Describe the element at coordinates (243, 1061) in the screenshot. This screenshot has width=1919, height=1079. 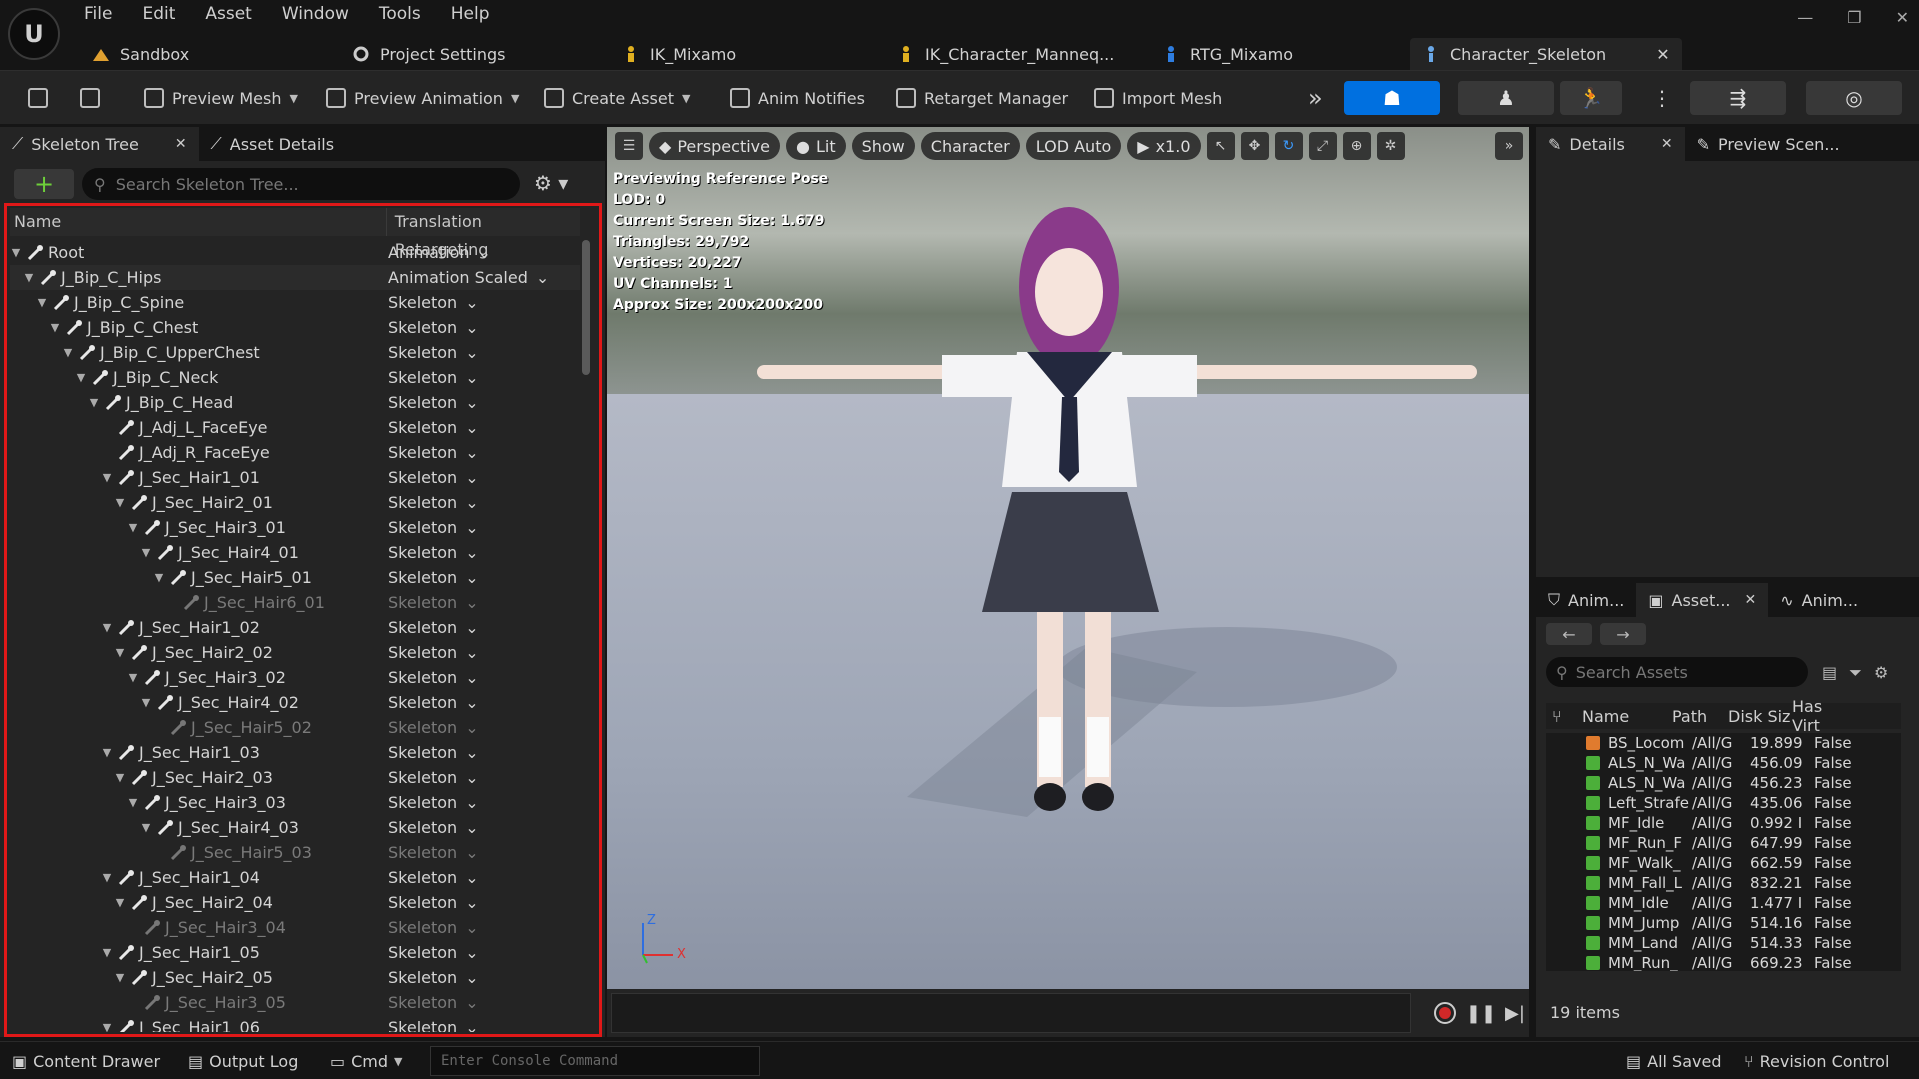
I see `output-log-button: ▤ Output Log` at that location.